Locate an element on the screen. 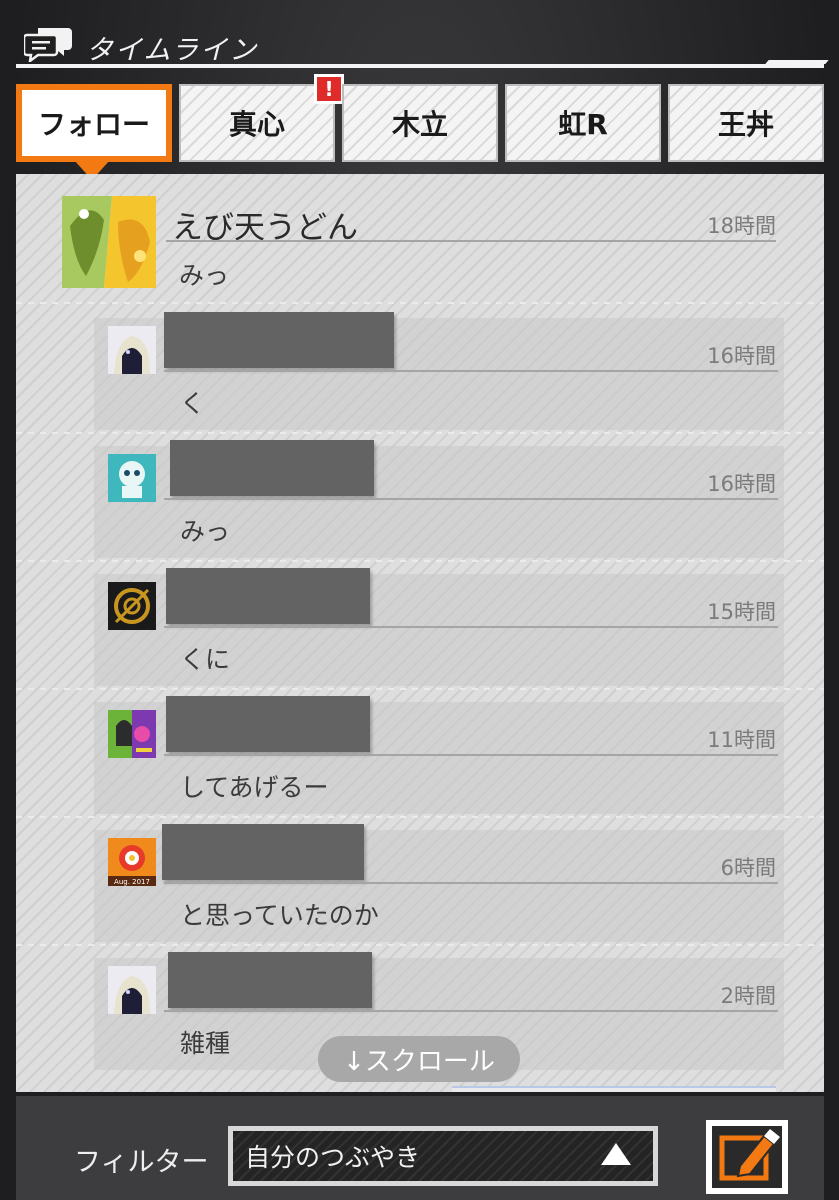 This screenshot has width=839, height=1200. tab-kodachi: 木立 is located at coordinates (420, 123).